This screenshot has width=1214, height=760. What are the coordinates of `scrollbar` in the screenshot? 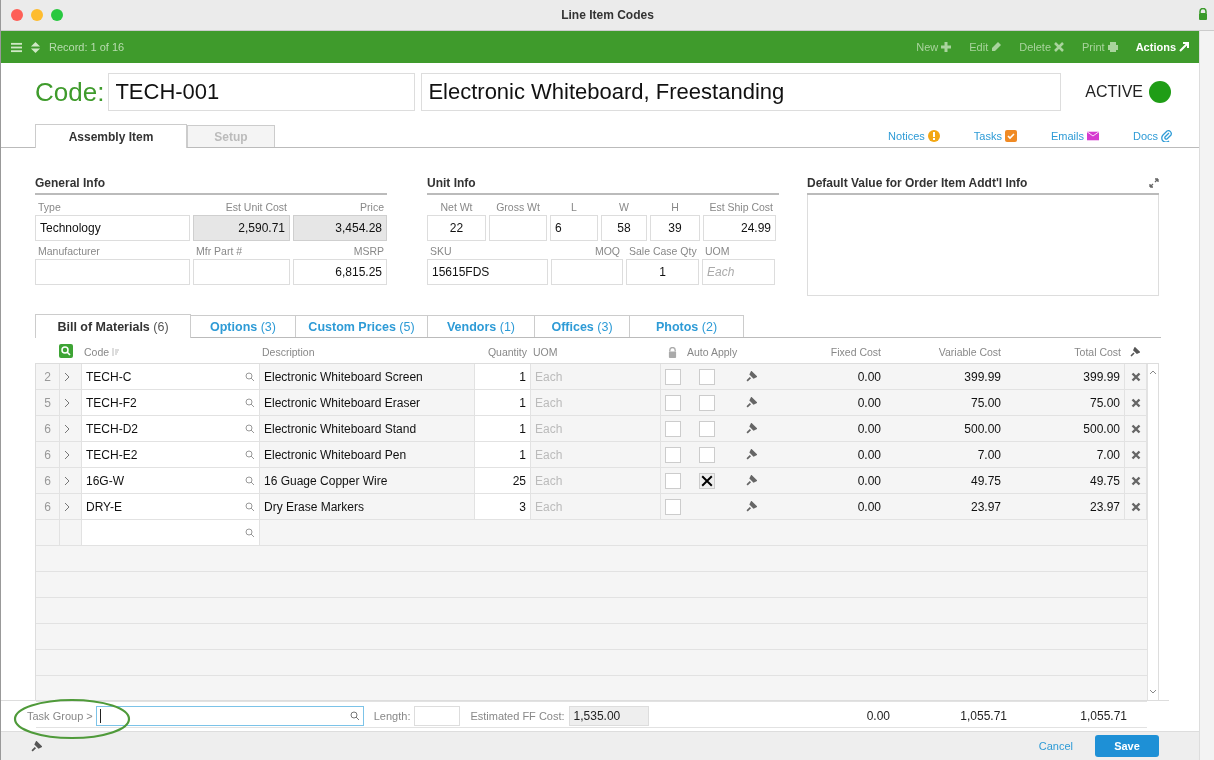 It's located at (1206, 395).